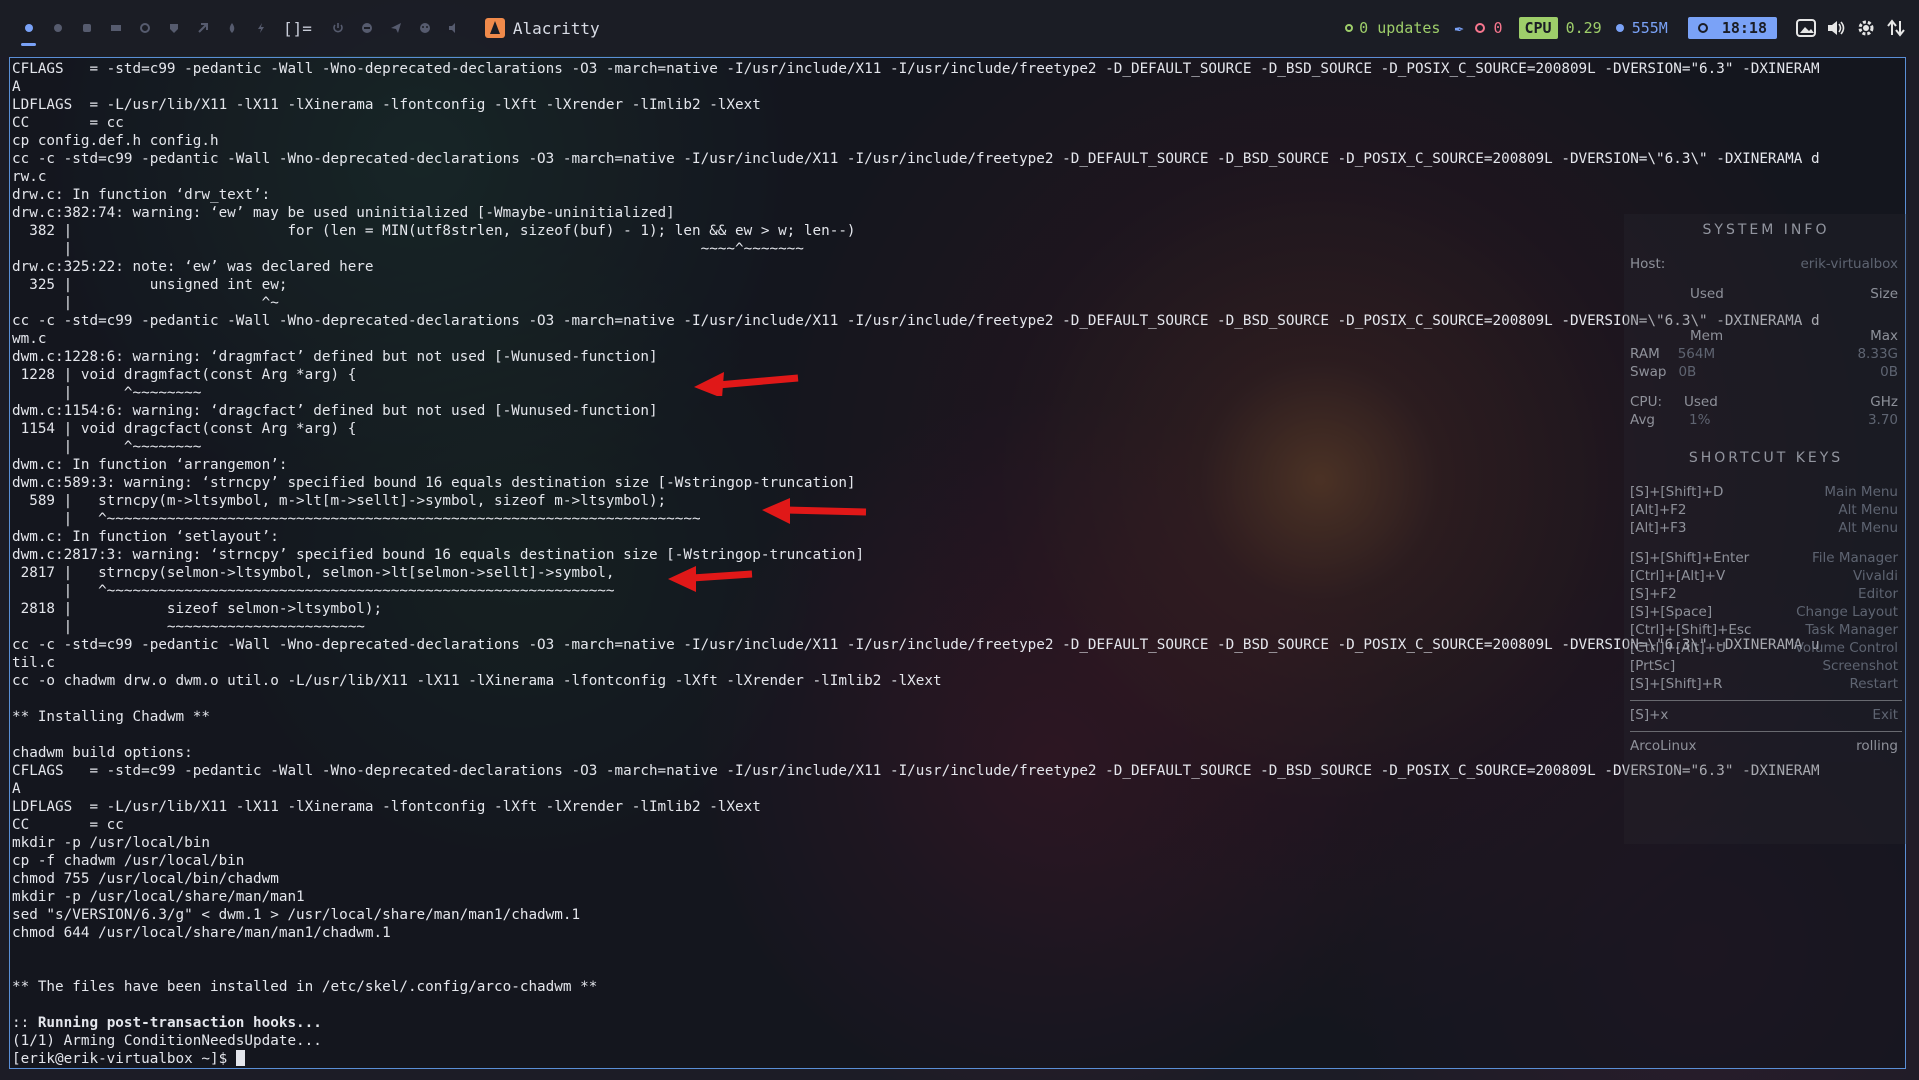 The width and height of the screenshot is (1919, 1080). Describe the element at coordinates (150, 465) in the screenshot. I see `terminal-line: dwm.c: In function ‘arrangemon’:` at that location.